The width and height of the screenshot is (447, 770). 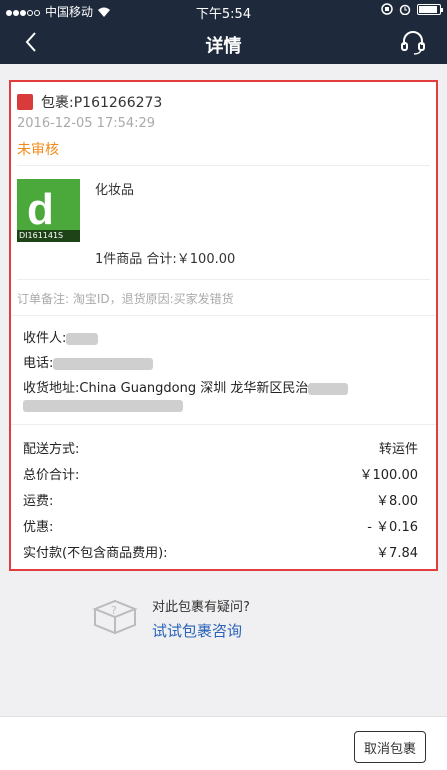 I want to click on product-summary: 1件商品 合计:￥100.00, so click(x=165, y=259).